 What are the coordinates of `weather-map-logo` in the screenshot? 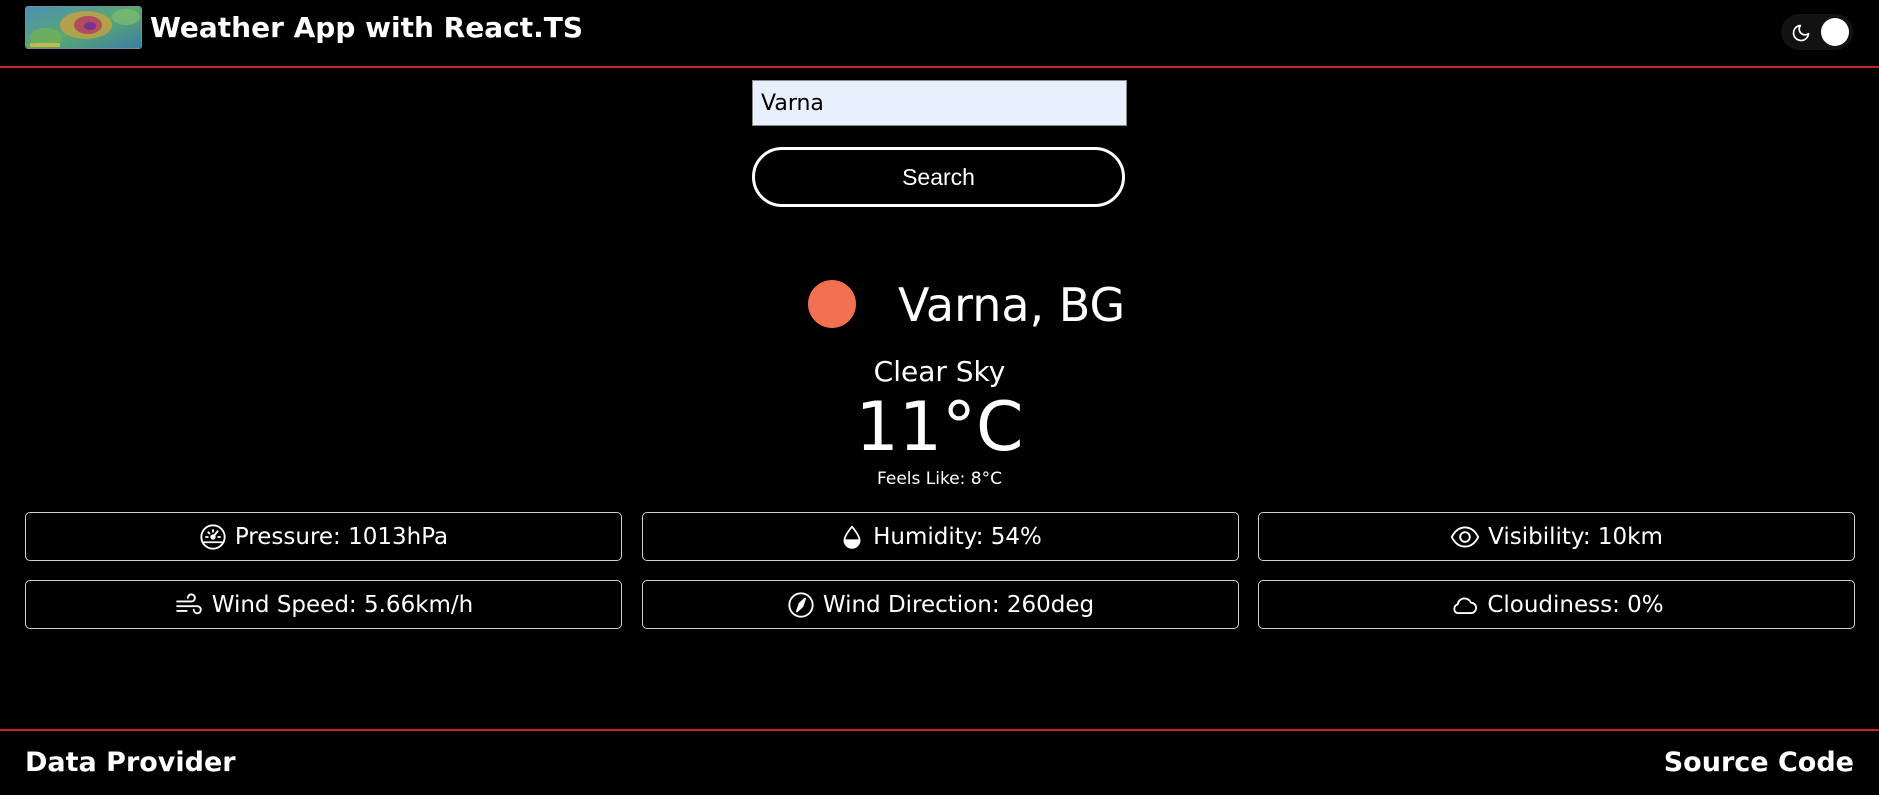 It's located at (83, 27).